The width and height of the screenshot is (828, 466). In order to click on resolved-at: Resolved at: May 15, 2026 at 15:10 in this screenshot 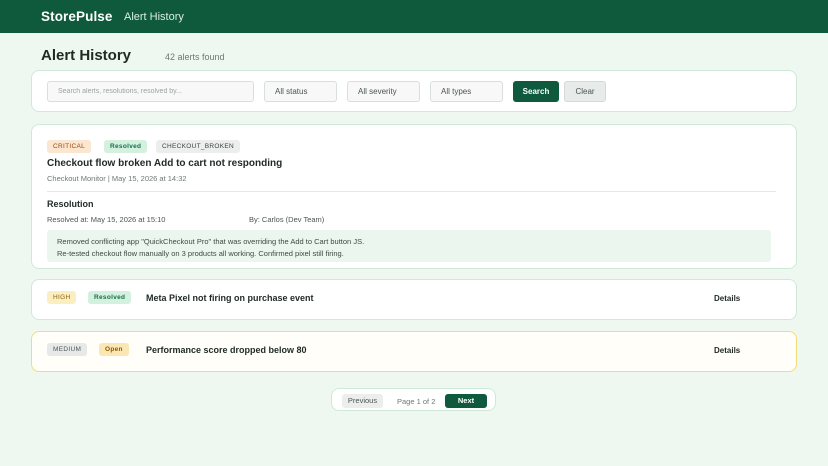, I will do `click(106, 219)`.